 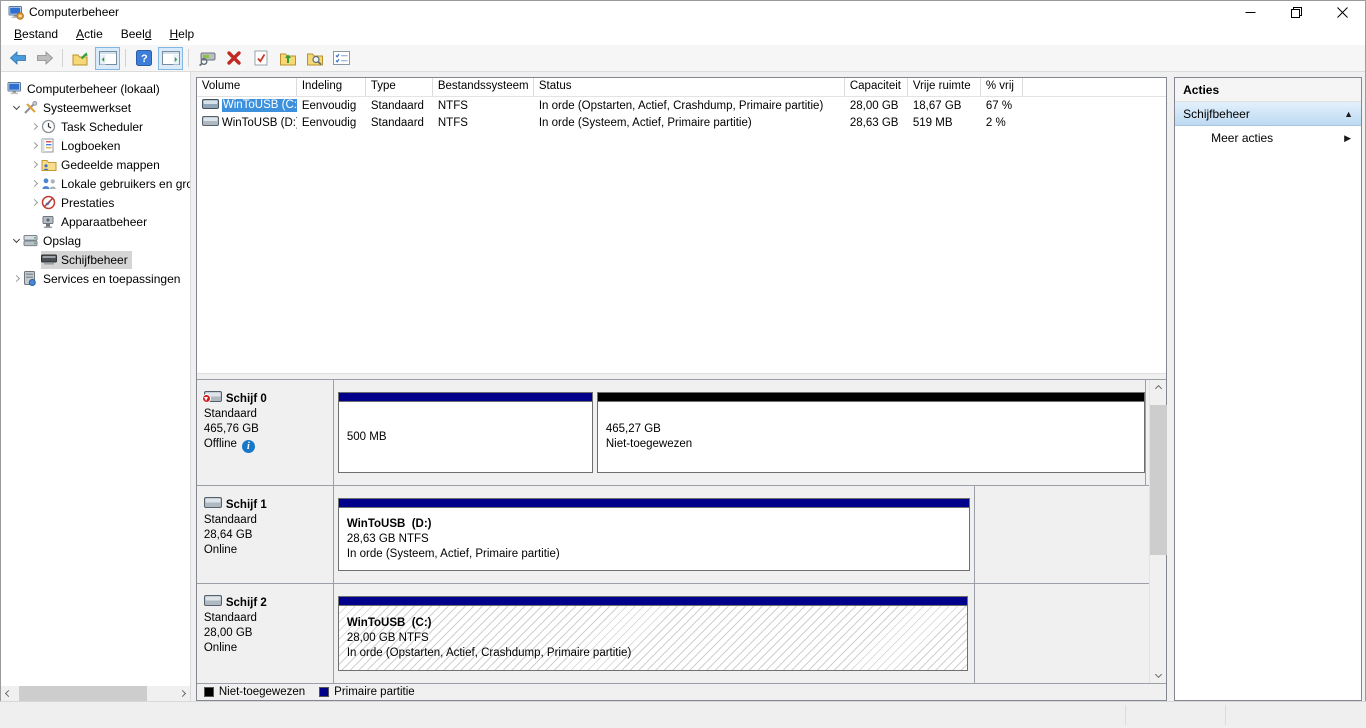 I want to click on scroll-down-icon, so click(x=1158, y=675).